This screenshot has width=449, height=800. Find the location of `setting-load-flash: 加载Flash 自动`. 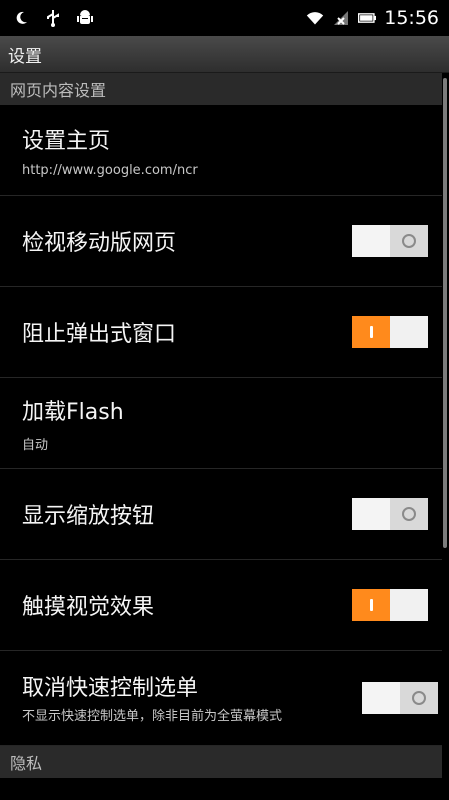

setting-load-flash: 加载Flash 自动 is located at coordinates (221, 423).